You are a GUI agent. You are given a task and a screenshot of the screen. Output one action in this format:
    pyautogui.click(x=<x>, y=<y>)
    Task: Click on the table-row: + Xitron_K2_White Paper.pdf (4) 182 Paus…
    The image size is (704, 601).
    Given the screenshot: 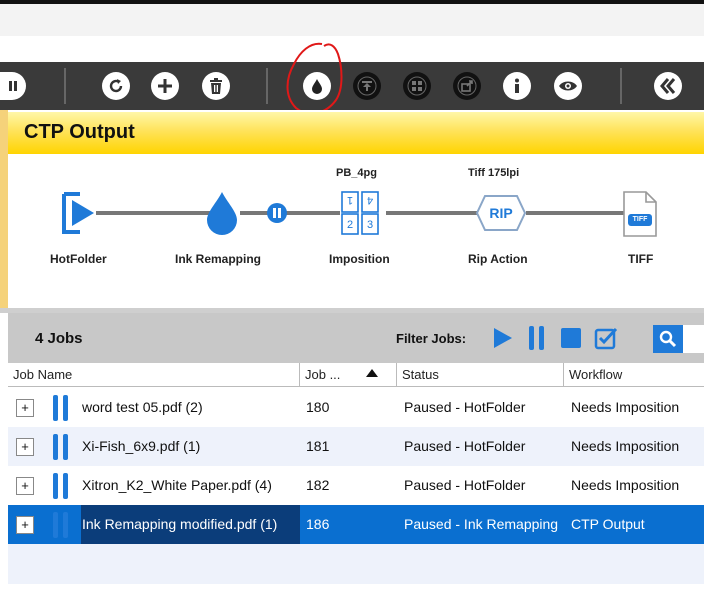 What is the action you would take?
    pyautogui.click(x=356, y=485)
    